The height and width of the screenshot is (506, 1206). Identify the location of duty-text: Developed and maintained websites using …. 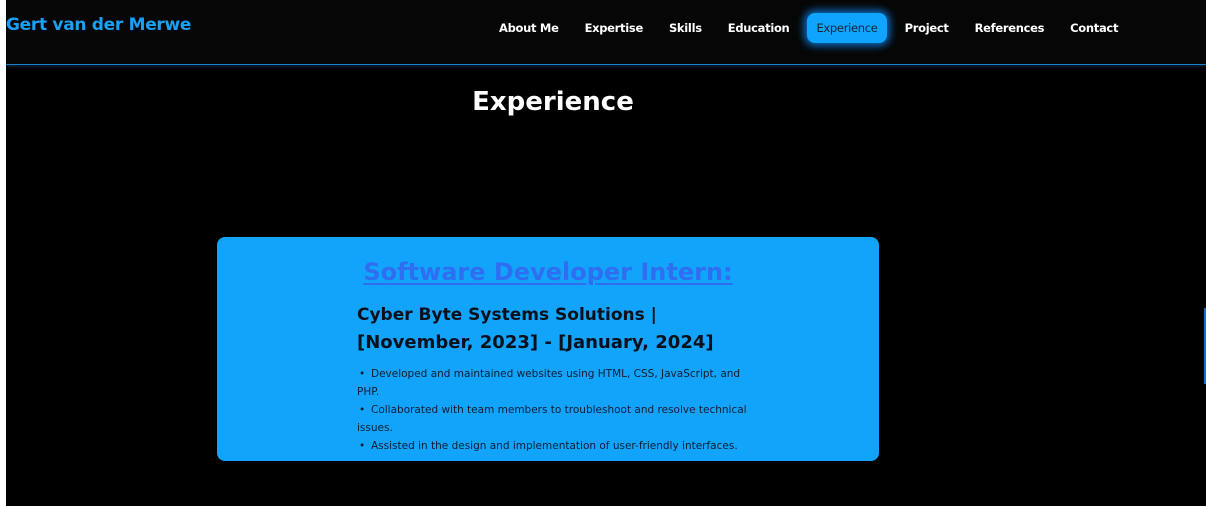
(549, 383).